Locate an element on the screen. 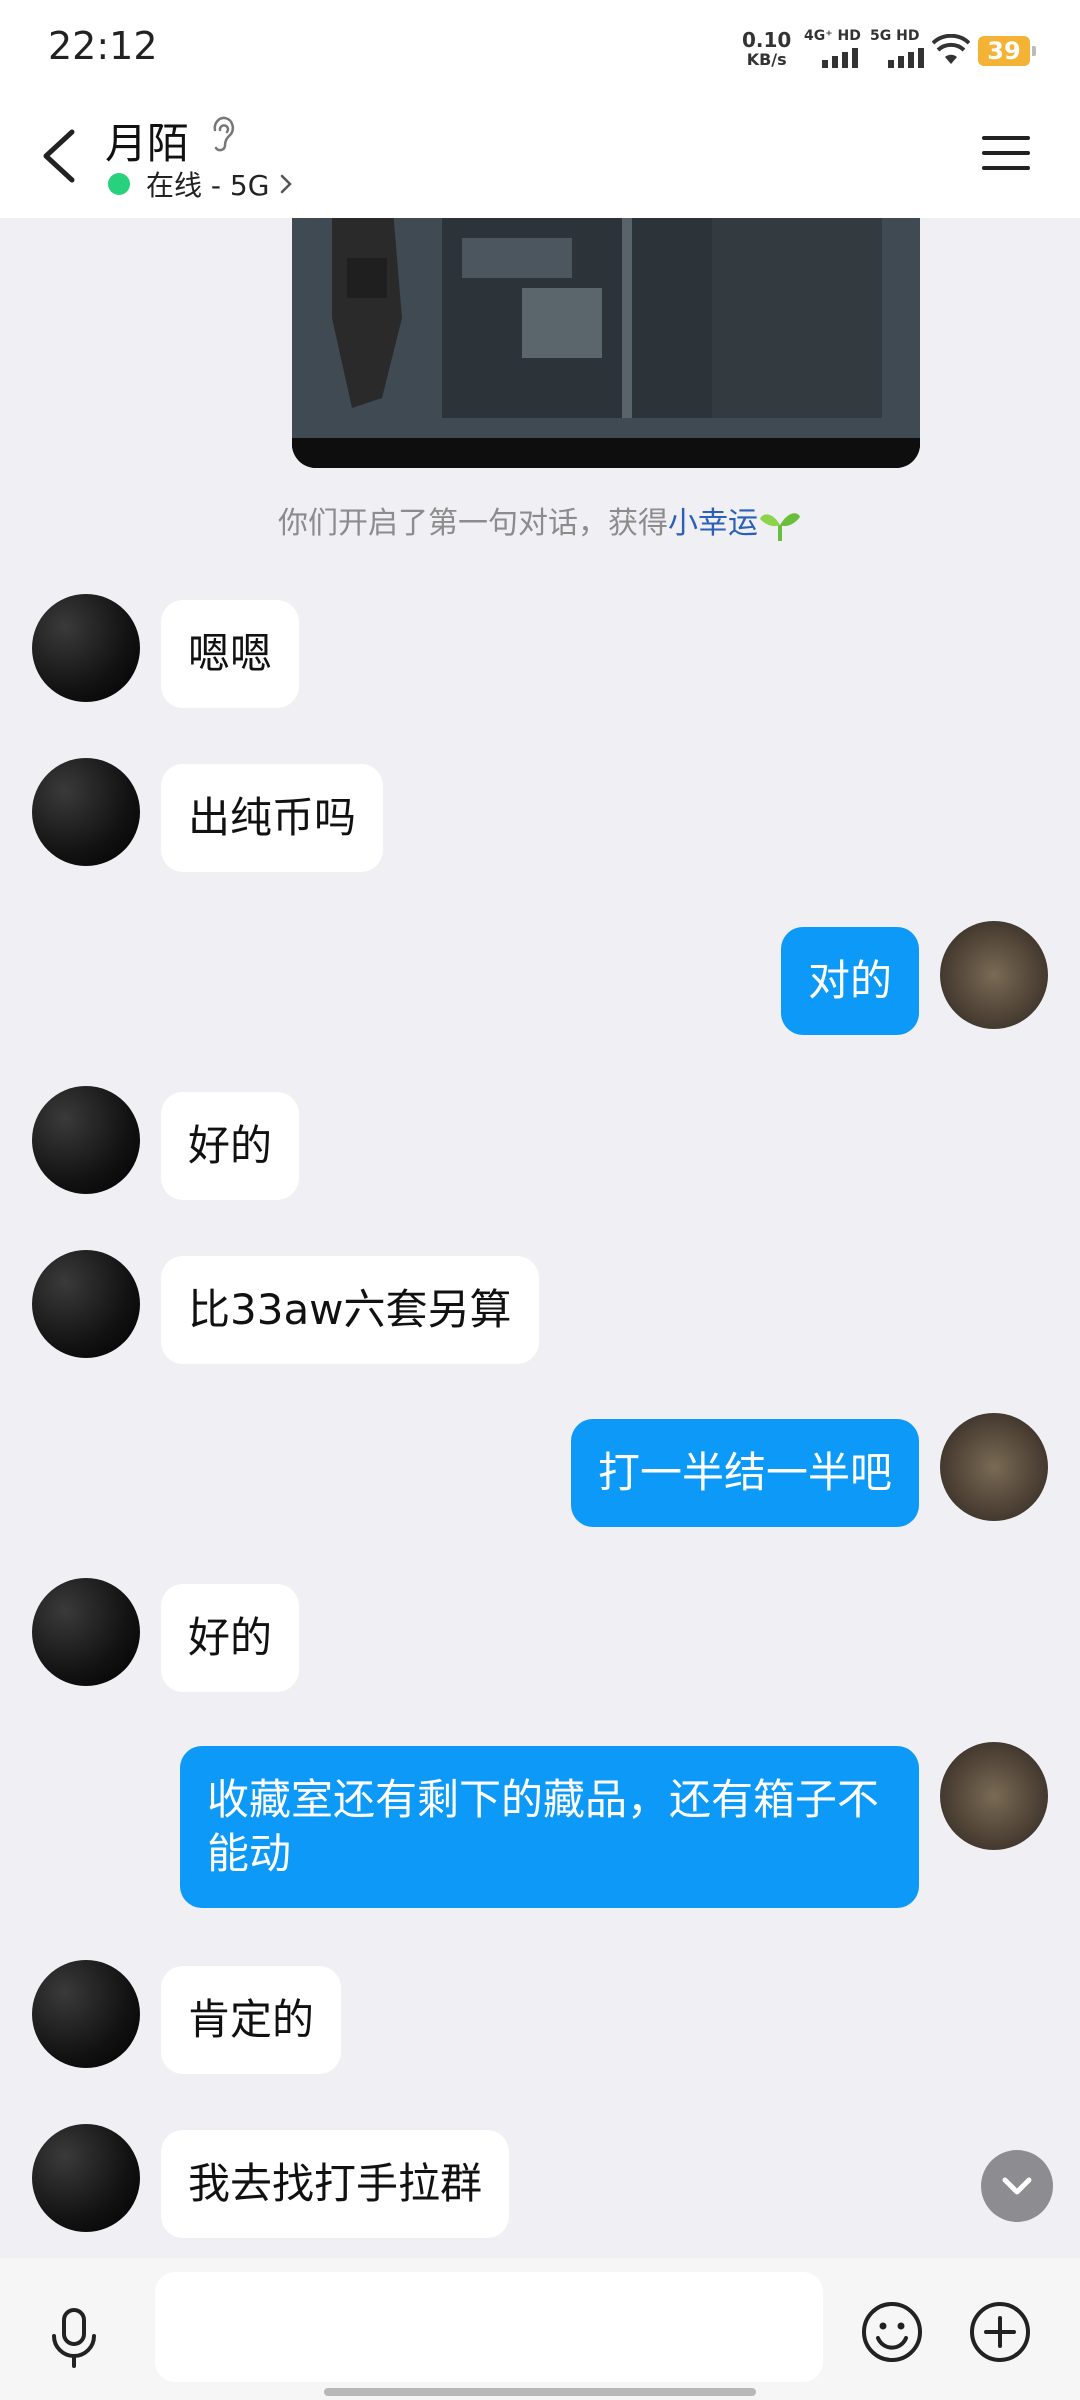  wifi-icon is located at coordinates (951, 49).